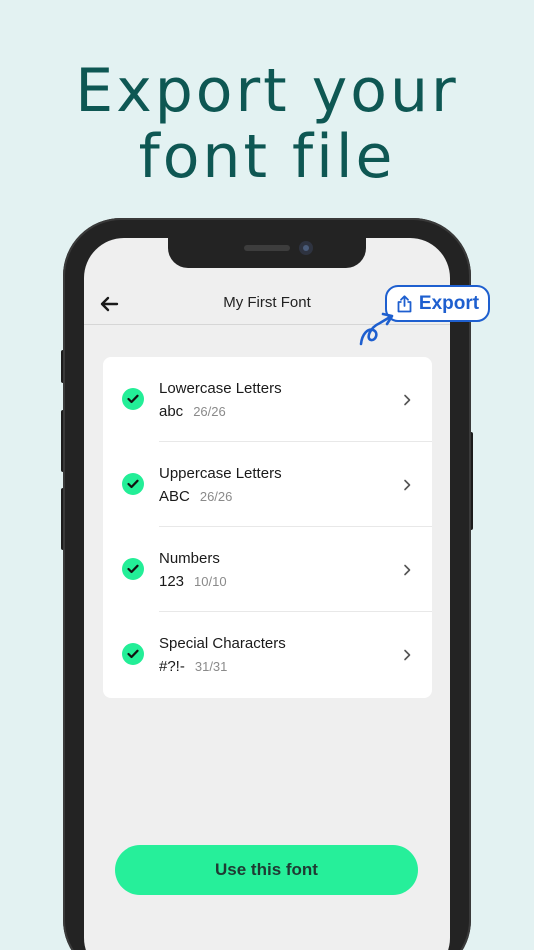 The height and width of the screenshot is (950, 534). Describe the element at coordinates (404, 303) in the screenshot. I see `share-icon` at that location.